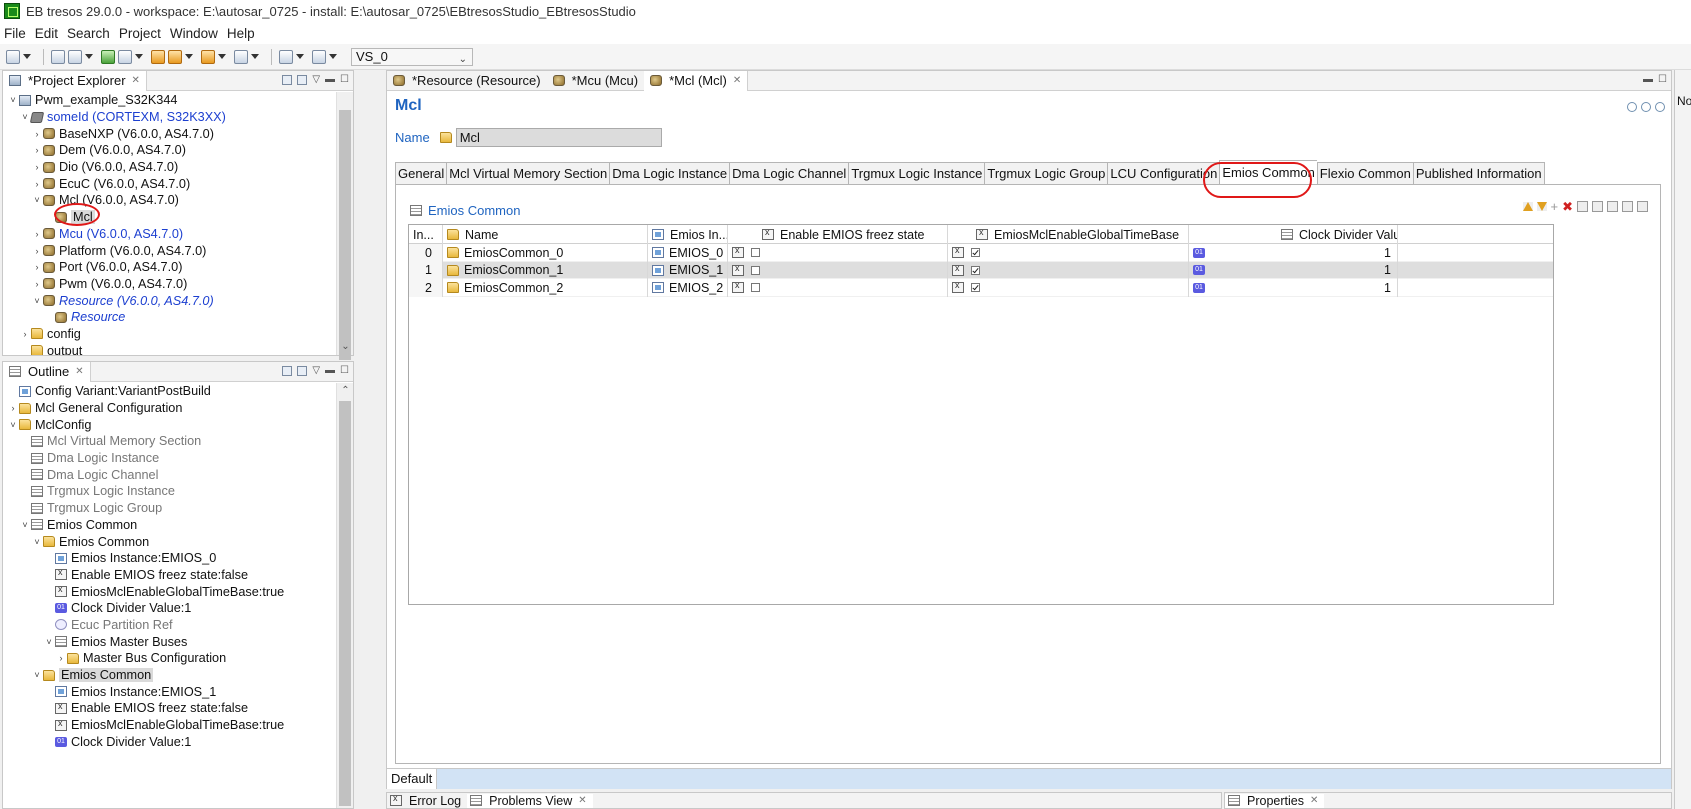  I want to click on tree-item: Resource, so click(169, 317).